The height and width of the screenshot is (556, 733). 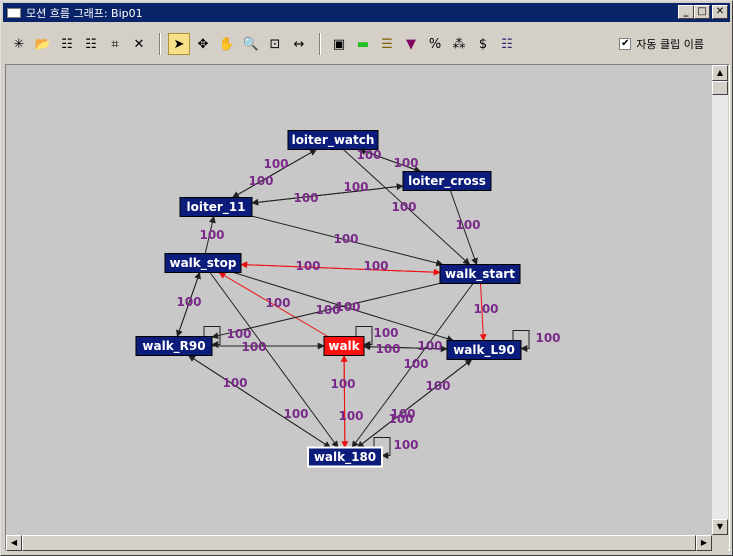 What do you see at coordinates (625, 44) in the screenshot?
I see `auto-clip-name-checkbox: ✔` at bounding box center [625, 44].